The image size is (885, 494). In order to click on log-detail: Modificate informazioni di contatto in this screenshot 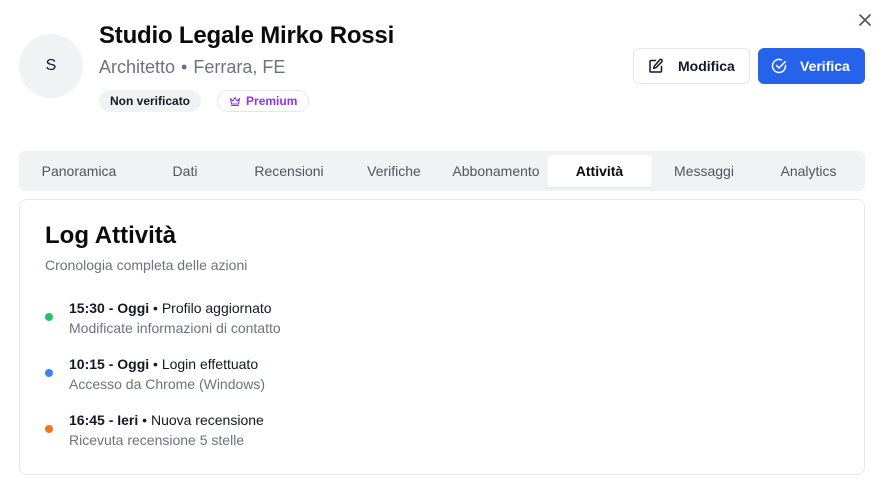, I will do `click(175, 328)`.